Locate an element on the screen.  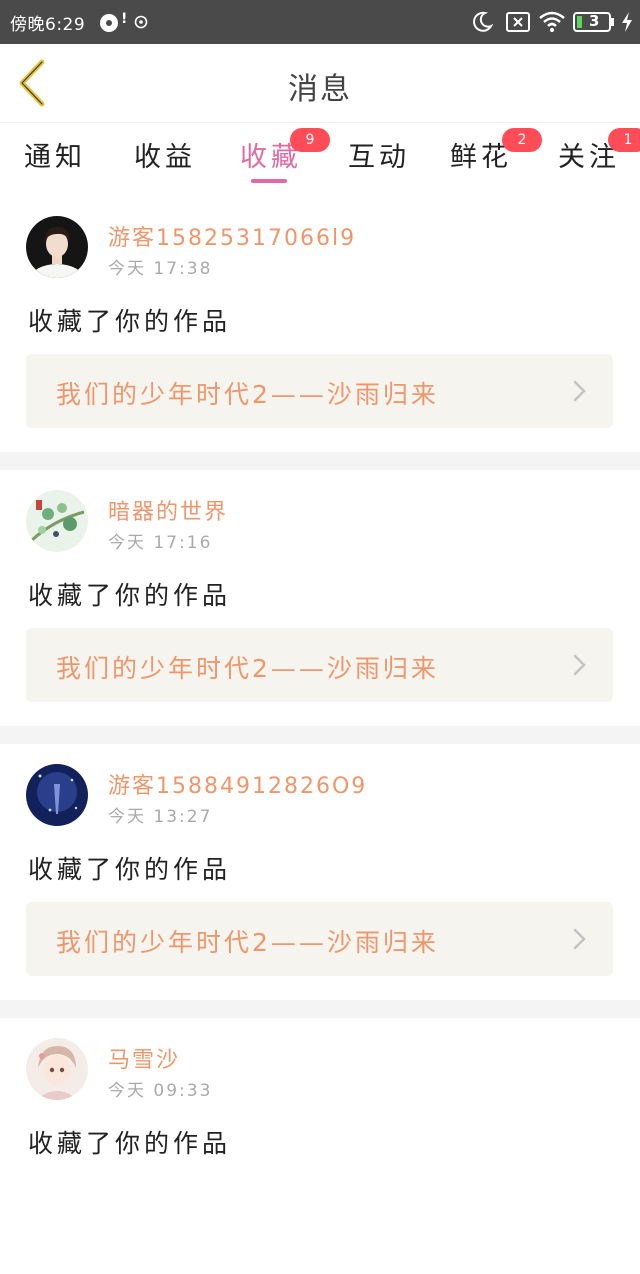
username: 暗器的世界 is located at coordinates (168, 510).